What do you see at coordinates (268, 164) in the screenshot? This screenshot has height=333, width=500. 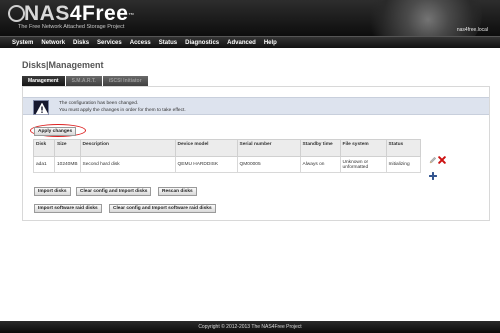 I see `cell-serial-number: QM00005` at bounding box center [268, 164].